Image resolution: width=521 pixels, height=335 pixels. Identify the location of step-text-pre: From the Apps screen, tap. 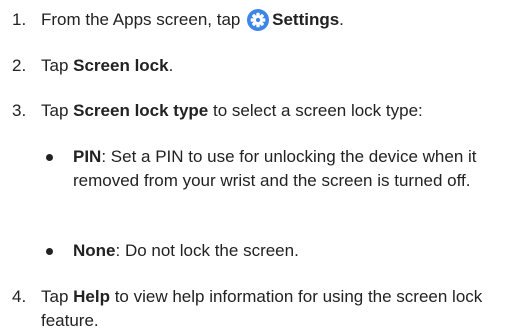
(143, 19).